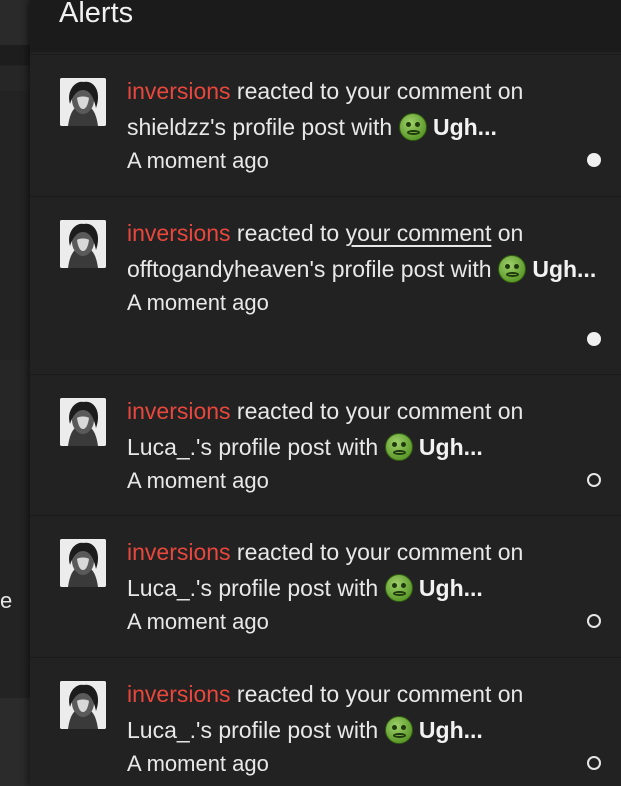  Describe the element at coordinates (325, 26) in the screenshot. I see `alerts-header: Alerts` at that location.